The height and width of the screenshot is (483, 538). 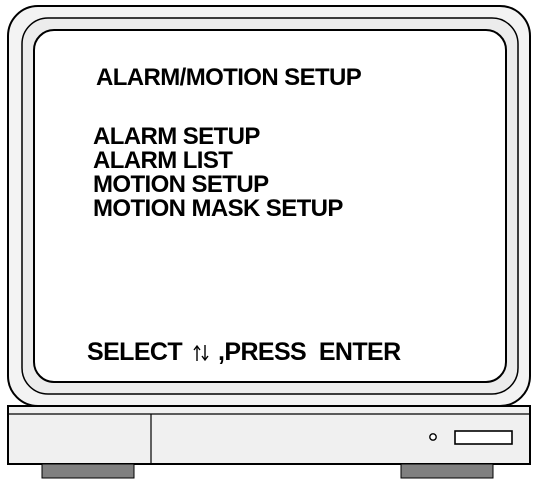 What do you see at coordinates (269, 435) in the screenshot?
I see `monitor-base` at bounding box center [269, 435].